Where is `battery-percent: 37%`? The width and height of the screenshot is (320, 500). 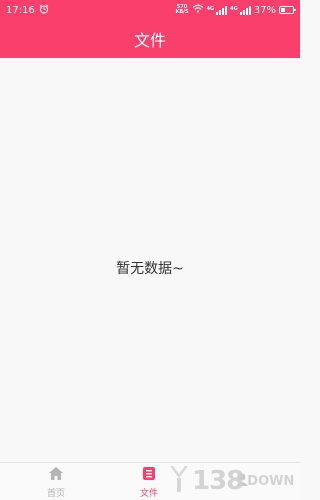 battery-percent: 37% is located at coordinates (264, 10).